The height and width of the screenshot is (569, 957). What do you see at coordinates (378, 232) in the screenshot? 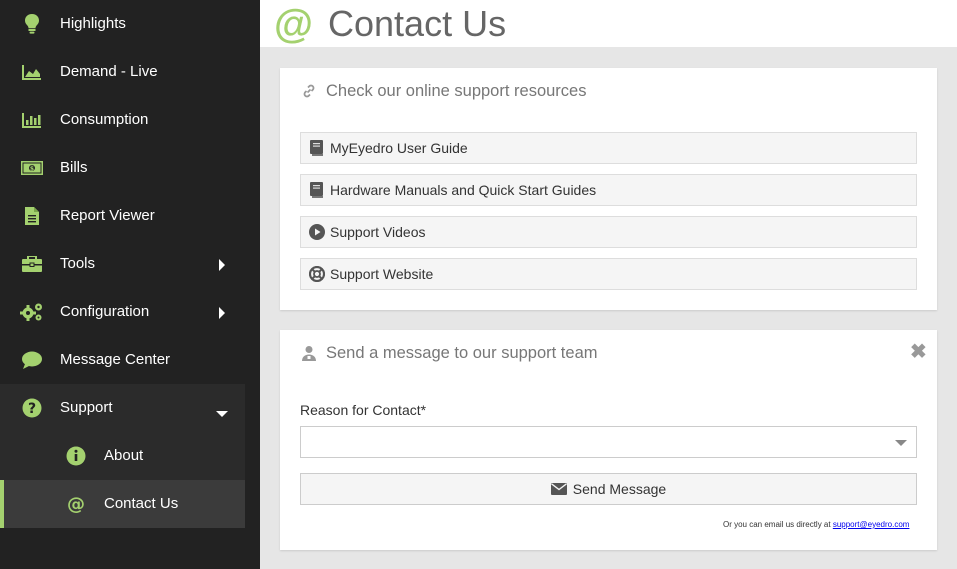
I see `resource-link-label: Support Videos` at bounding box center [378, 232].